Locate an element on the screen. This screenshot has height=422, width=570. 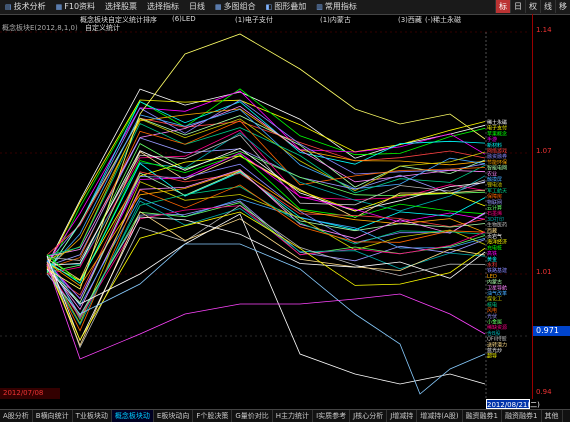
select-stock-button: 选择股票 is located at coordinates (121, 7).